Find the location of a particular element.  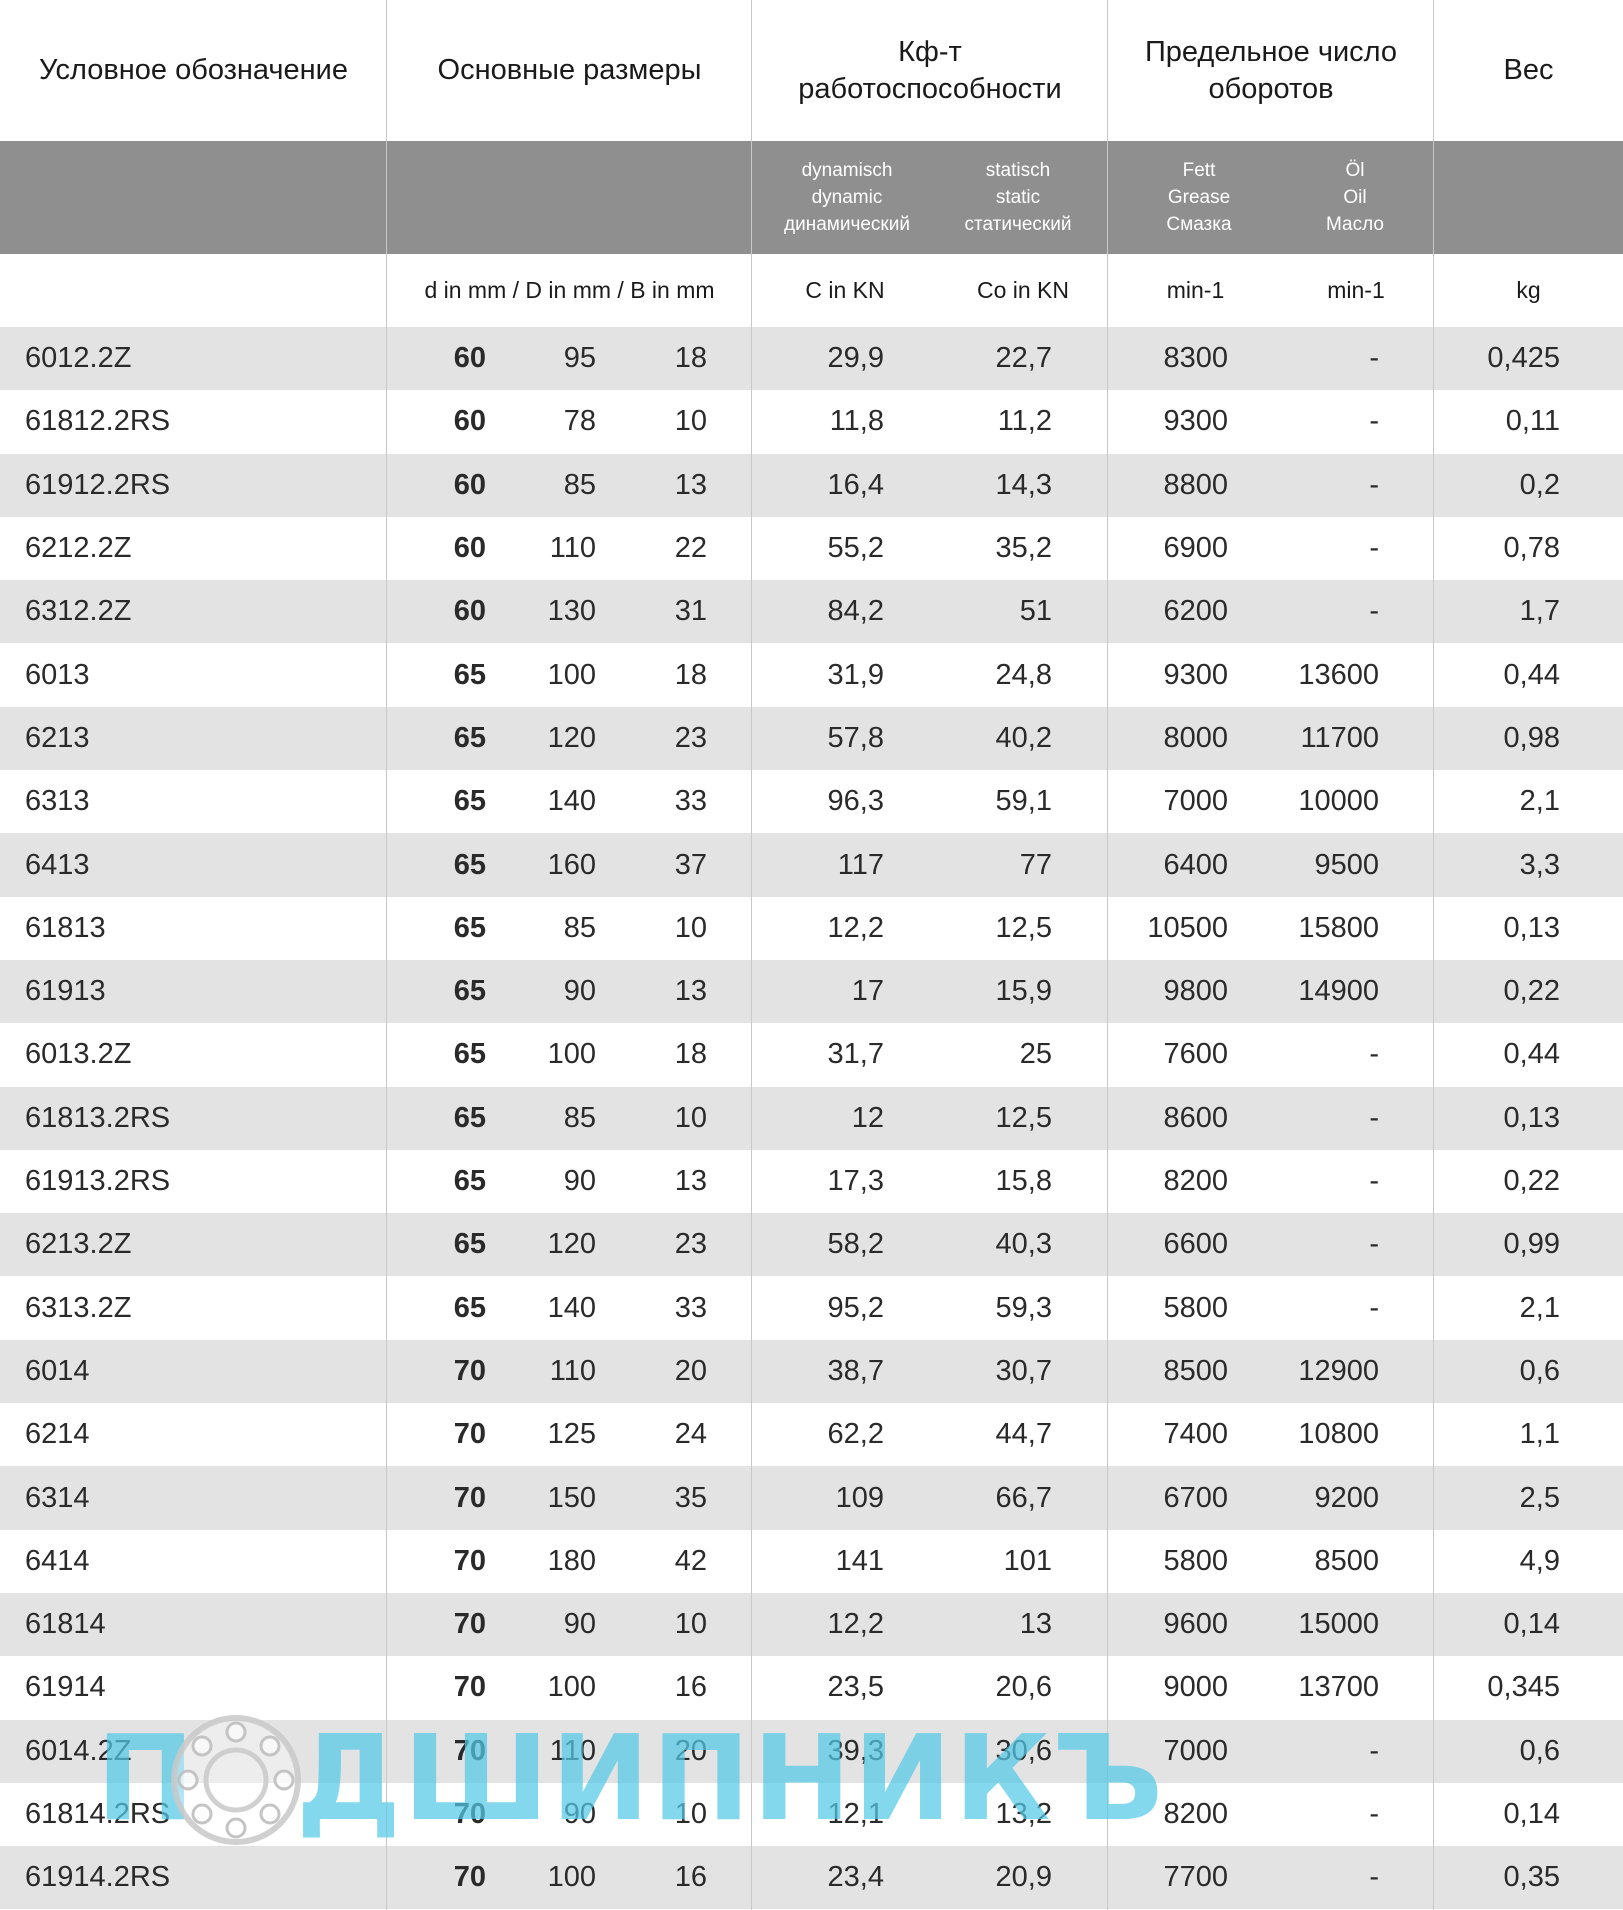

dynamic-load-cell: 57,8 is located at coordinates (855, 737).